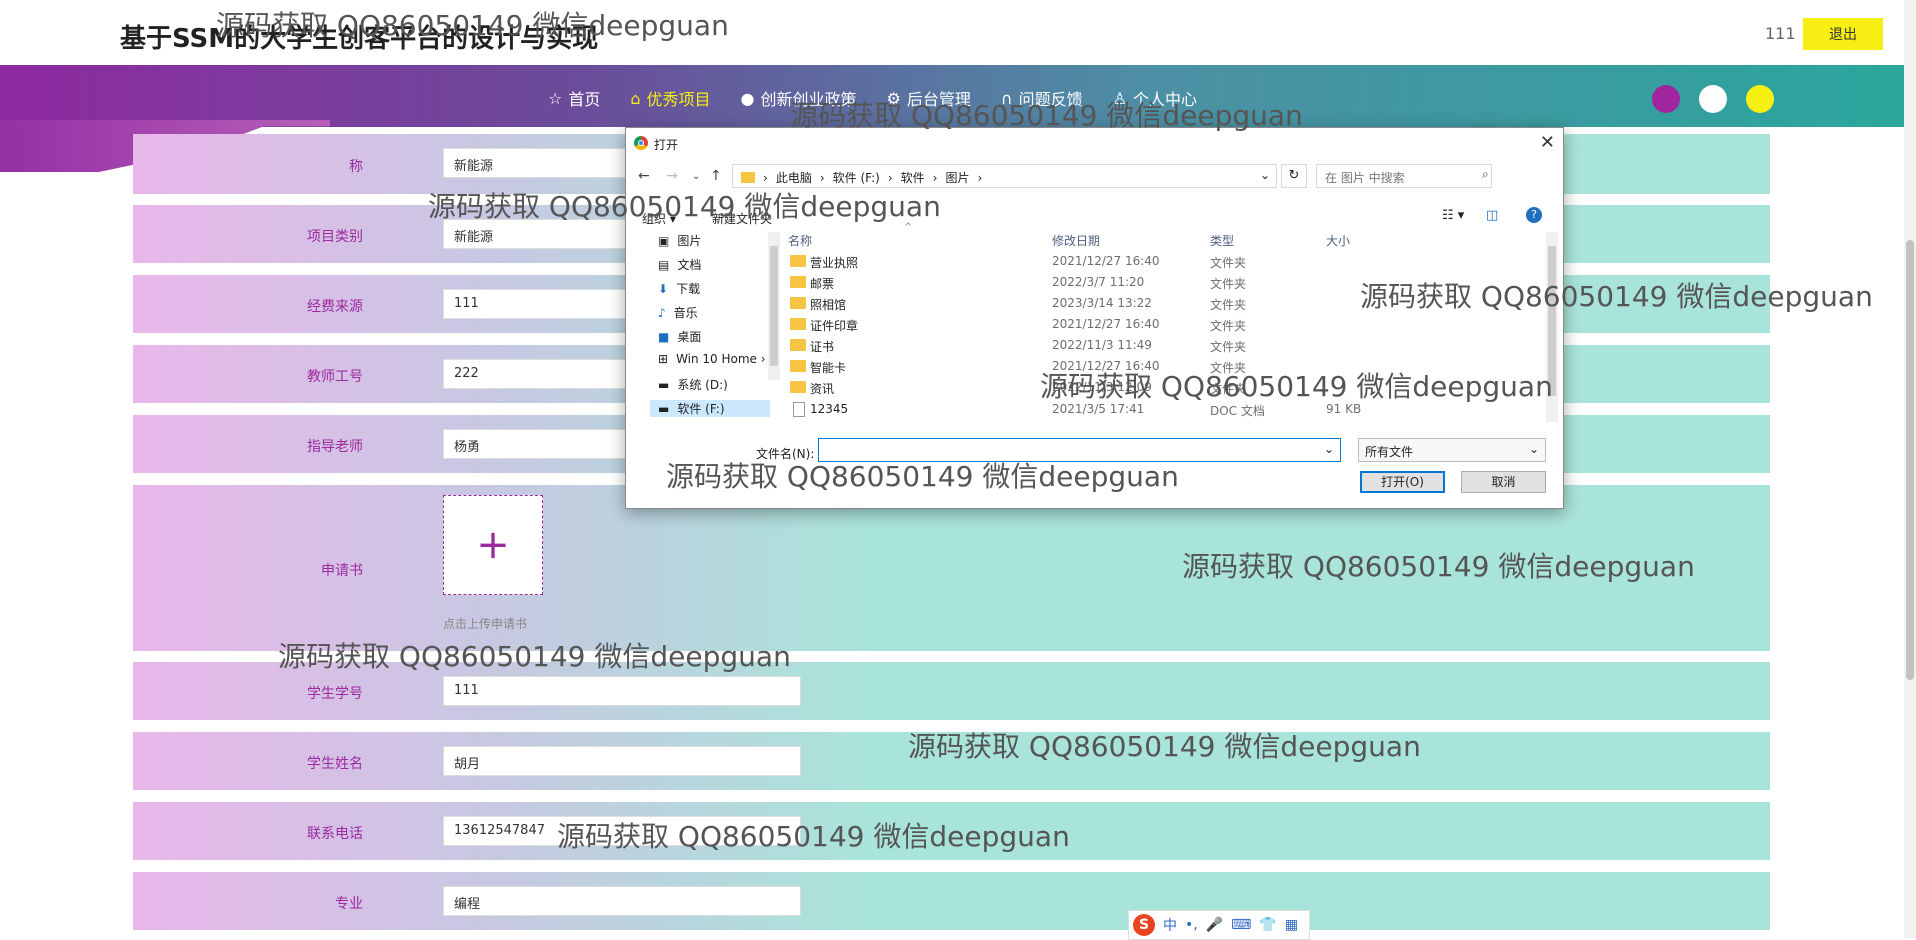  I want to click on field-label: 称, so click(356, 167).